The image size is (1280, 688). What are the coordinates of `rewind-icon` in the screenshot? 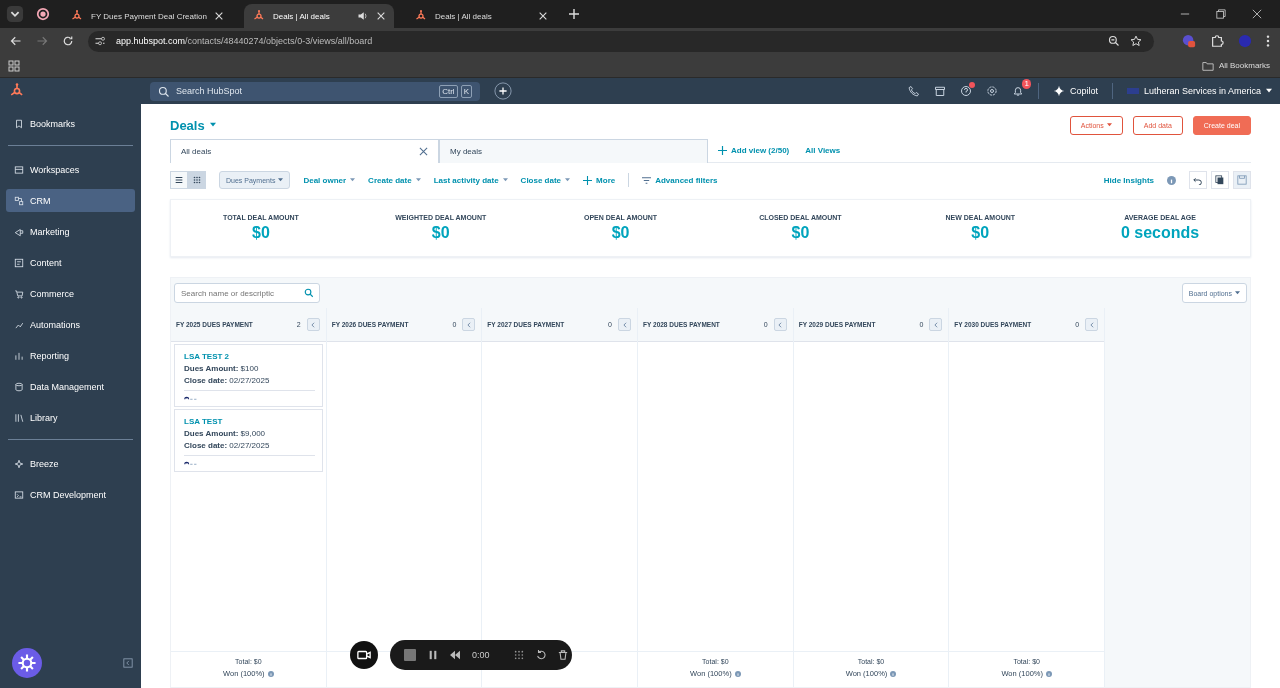 It's located at (455, 655).